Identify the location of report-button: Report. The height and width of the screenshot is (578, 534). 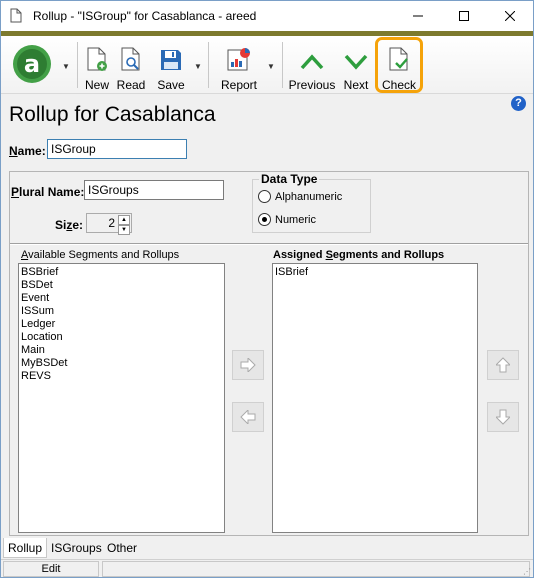
(239, 64).